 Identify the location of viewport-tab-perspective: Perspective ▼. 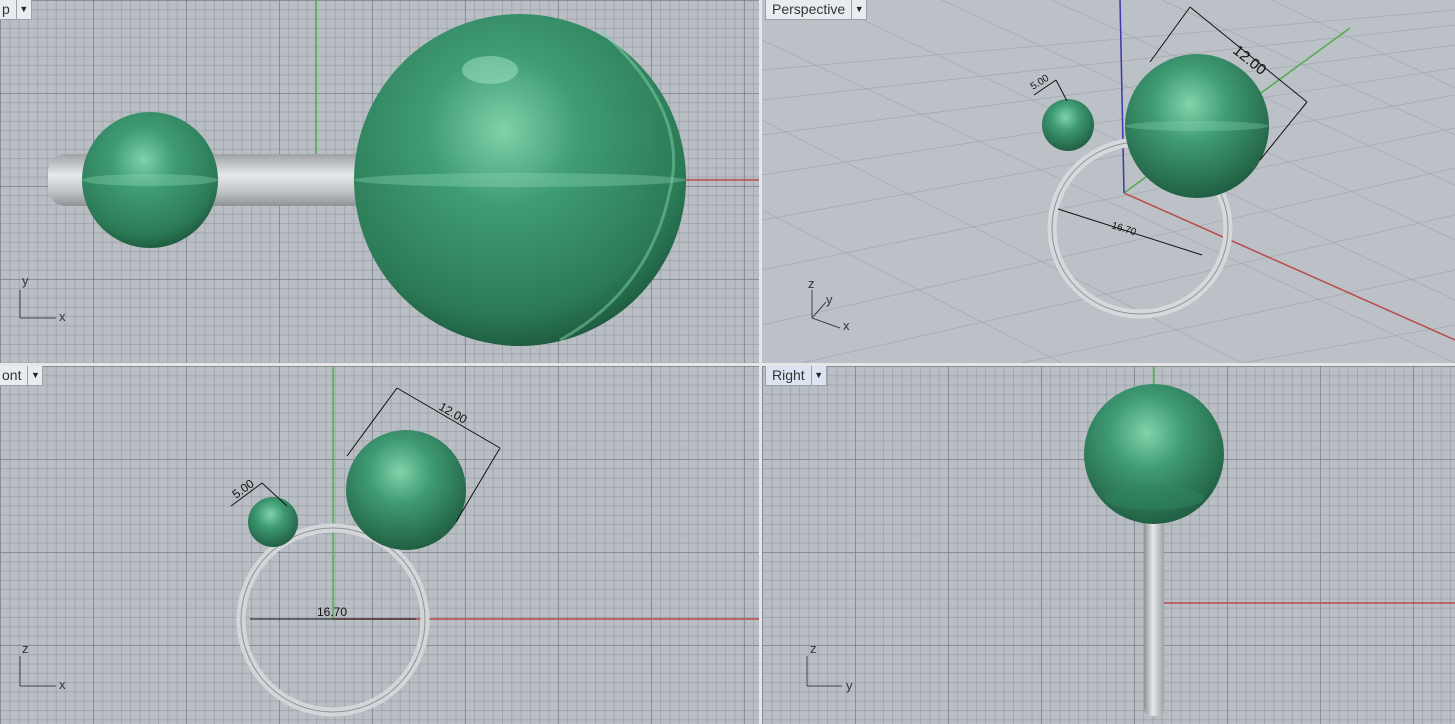
(816, 10).